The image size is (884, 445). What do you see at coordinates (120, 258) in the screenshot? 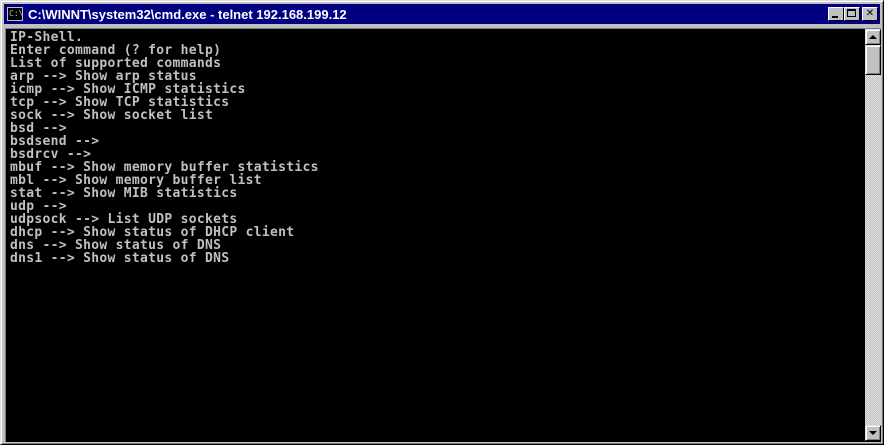
I see `console-line: dns1 --> Show status of DNS` at bounding box center [120, 258].